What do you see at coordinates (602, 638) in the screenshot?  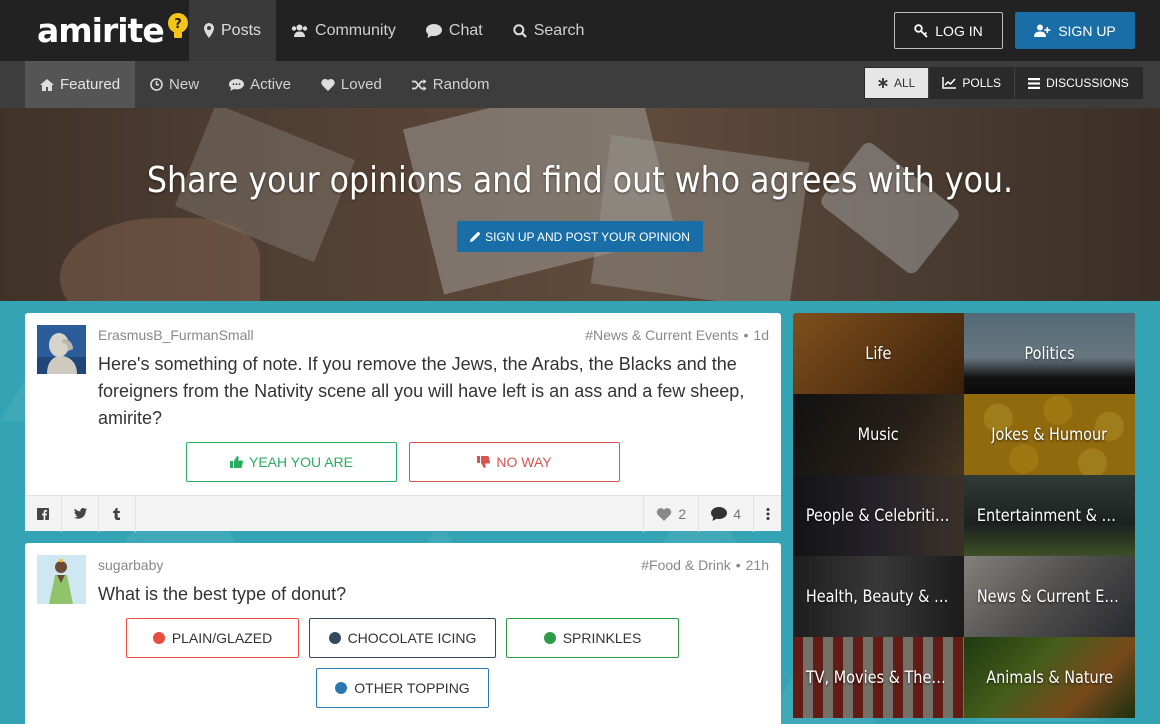 I see `poll-option-label: SPRINKLES` at bounding box center [602, 638].